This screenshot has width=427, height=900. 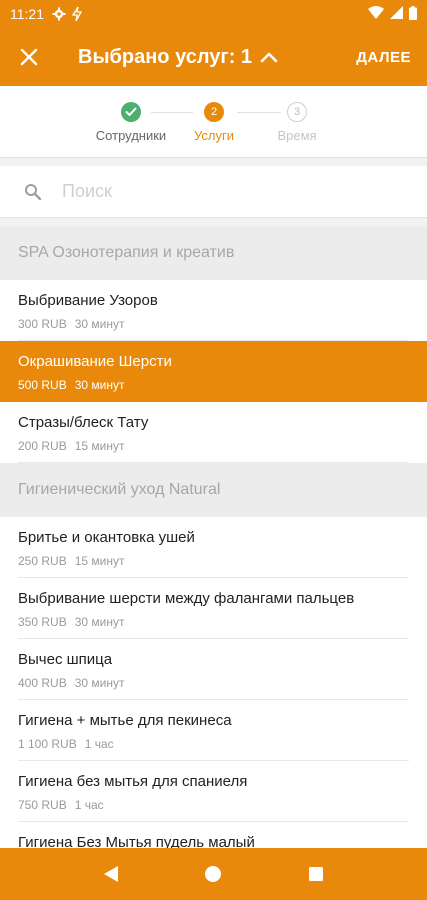 I want to click on back-button, so click(x=111, y=874).